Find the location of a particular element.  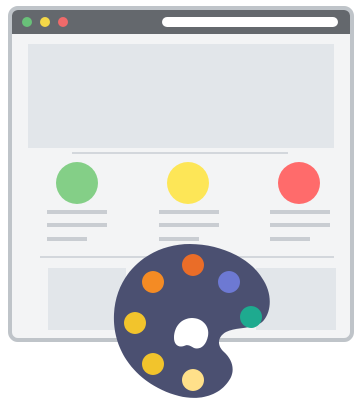

paint-purple-icon is located at coordinates (229, 282).